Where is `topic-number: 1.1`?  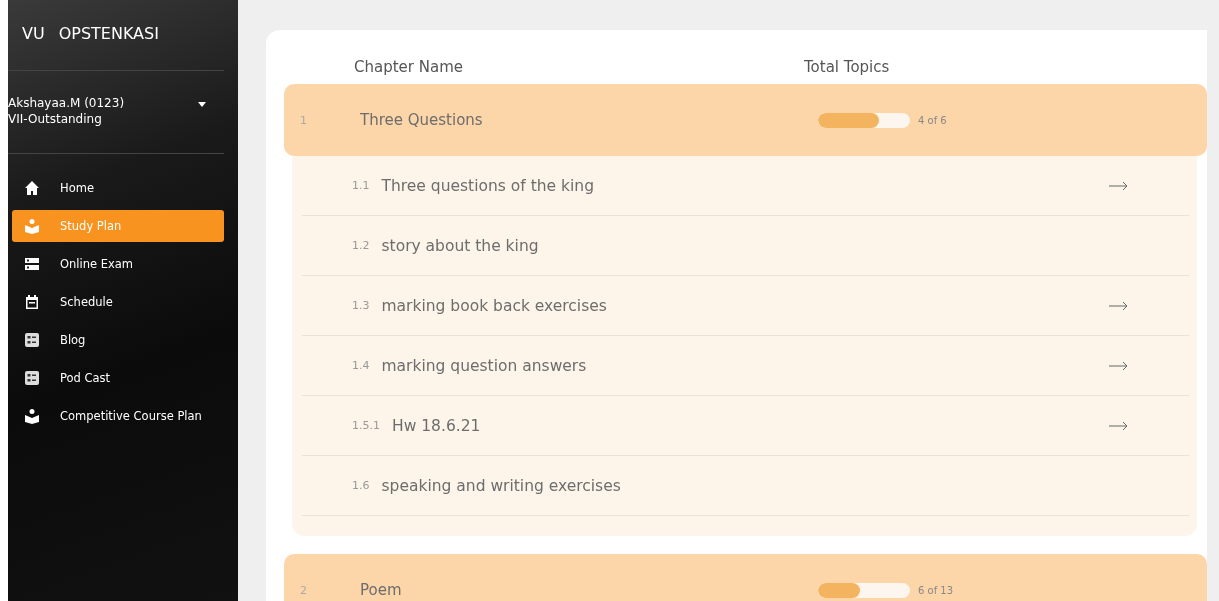 topic-number: 1.1 is located at coordinates (361, 185).